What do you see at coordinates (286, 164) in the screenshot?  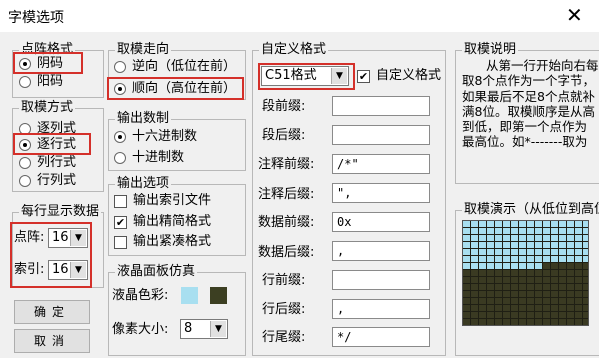 I see `field-label: 注释前缀:` at bounding box center [286, 164].